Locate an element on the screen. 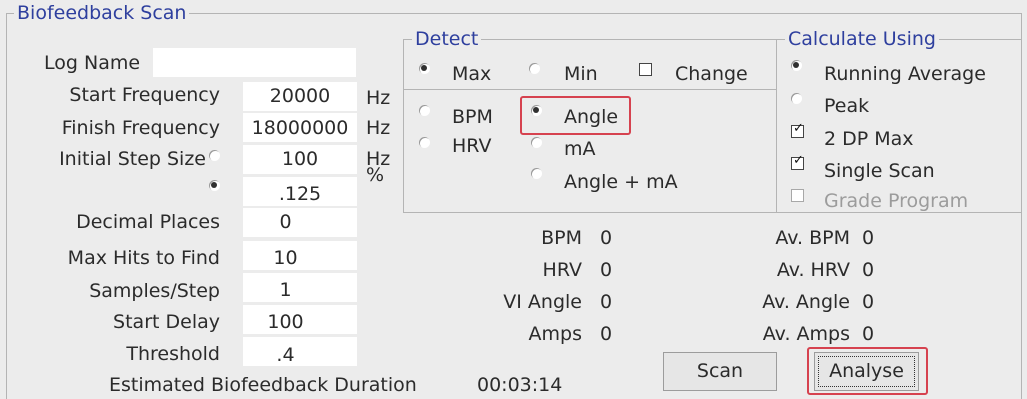 This screenshot has height=399, width=1027. bpm-radio is located at coordinates (424, 110).